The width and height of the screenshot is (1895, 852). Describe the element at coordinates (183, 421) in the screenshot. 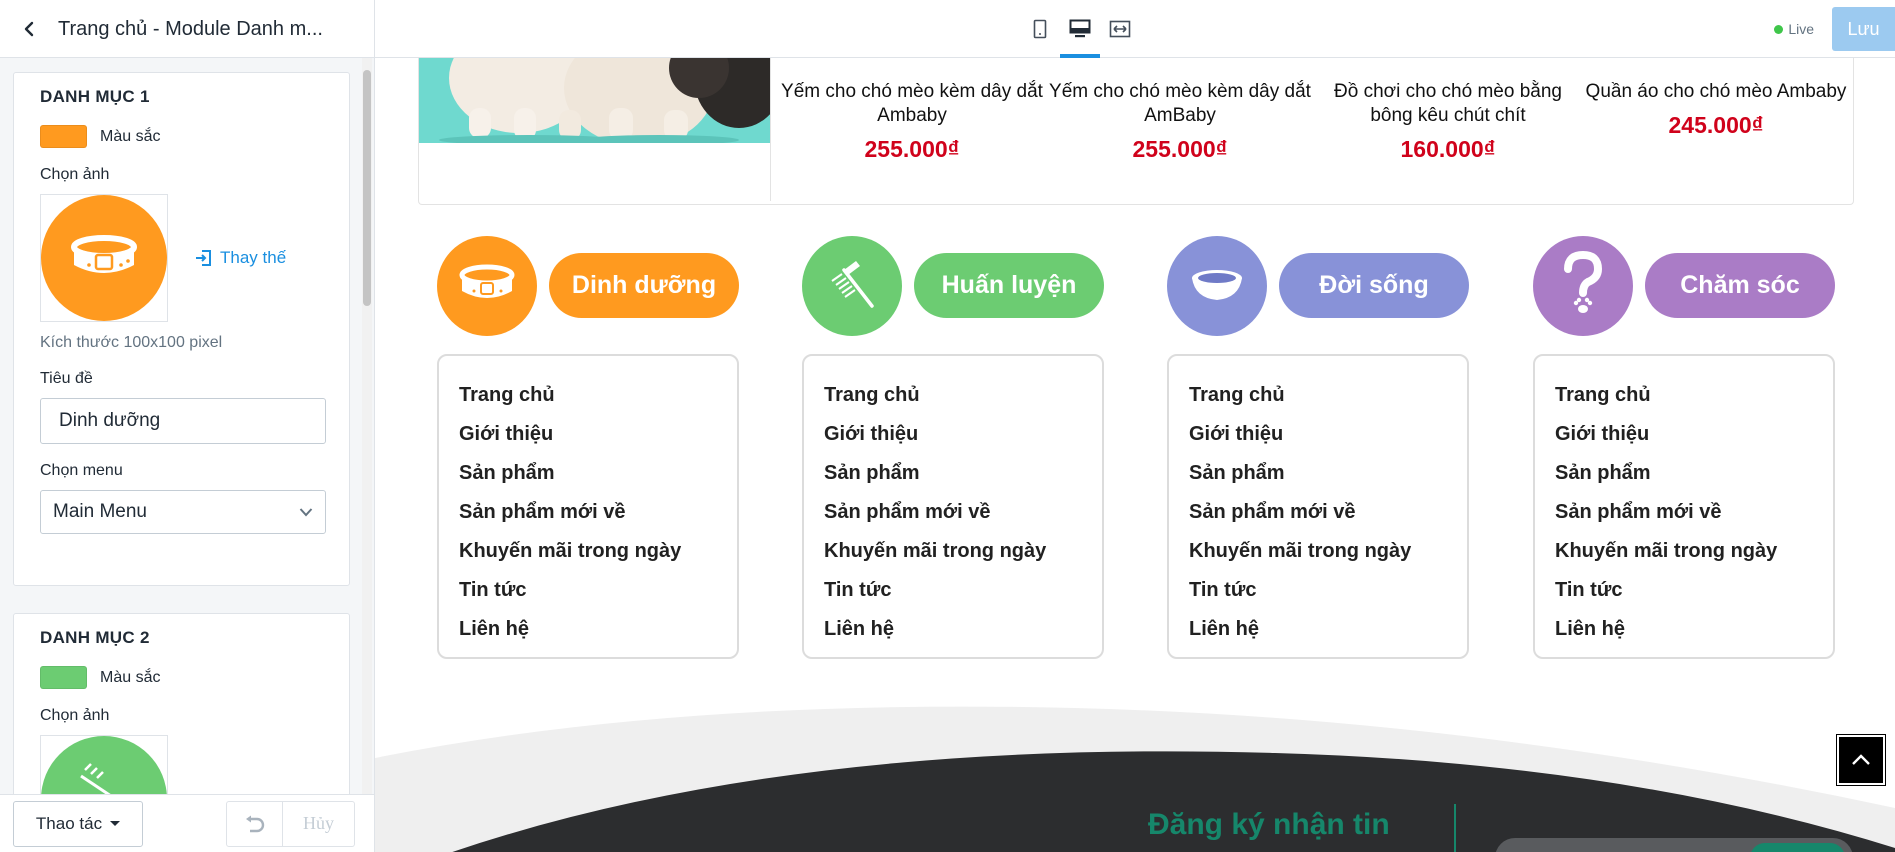

I see `title-input` at that location.